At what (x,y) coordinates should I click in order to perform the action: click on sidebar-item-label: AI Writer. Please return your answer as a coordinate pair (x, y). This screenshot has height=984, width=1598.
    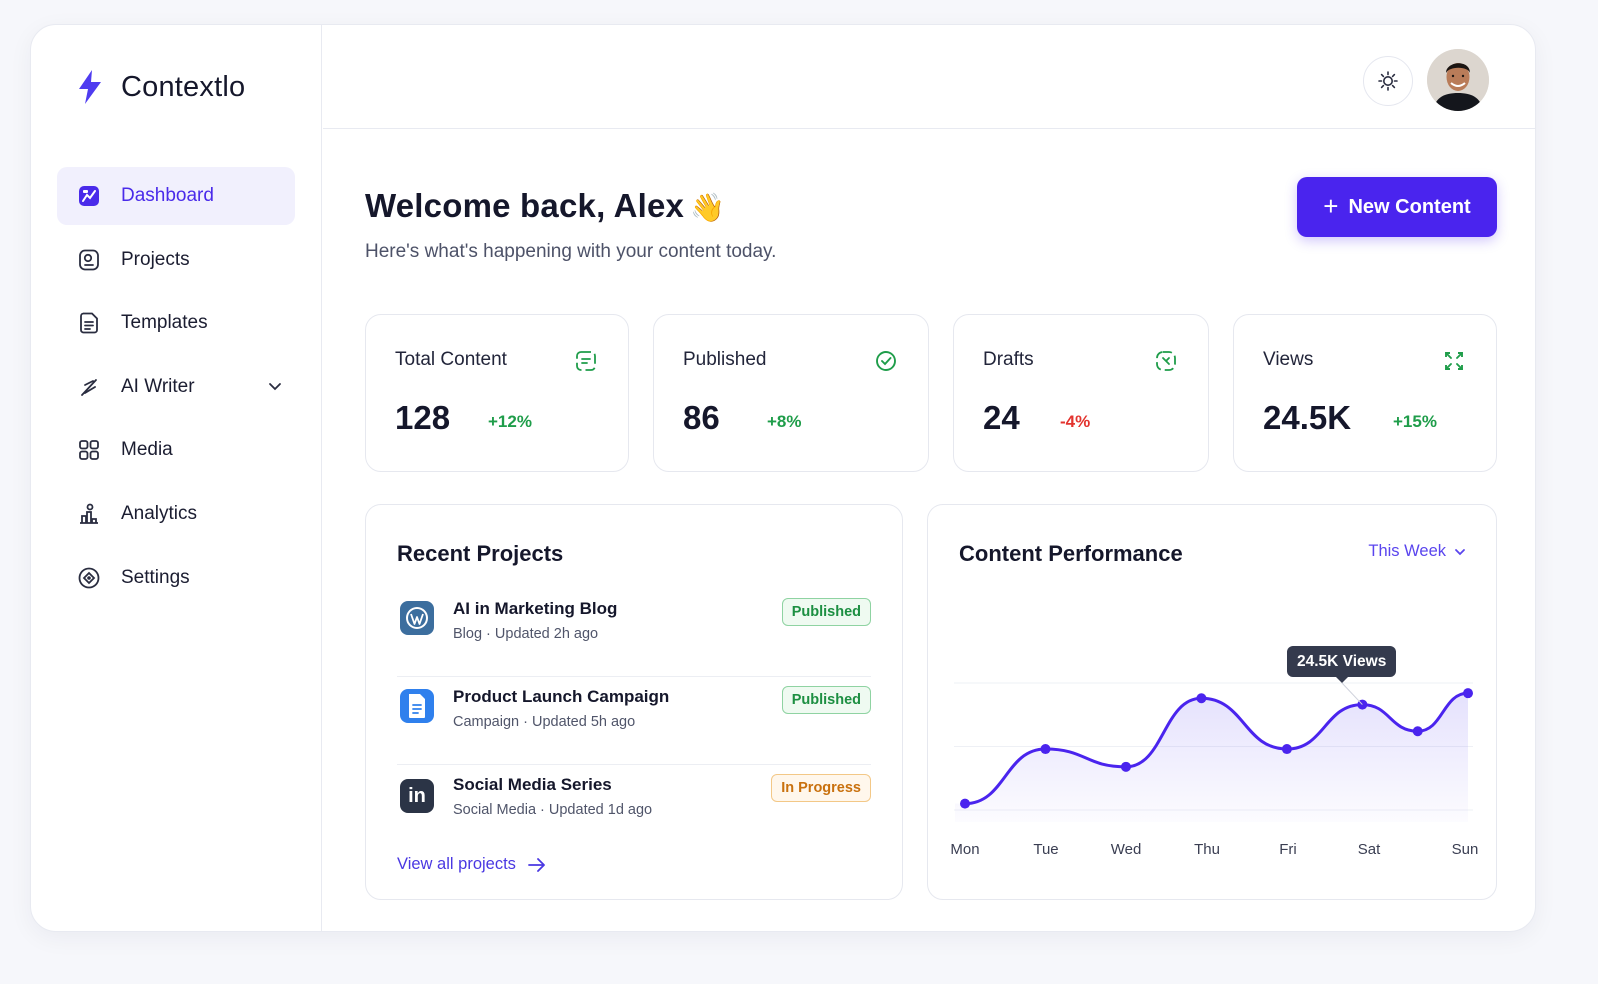
    Looking at the image, I should click on (158, 386).